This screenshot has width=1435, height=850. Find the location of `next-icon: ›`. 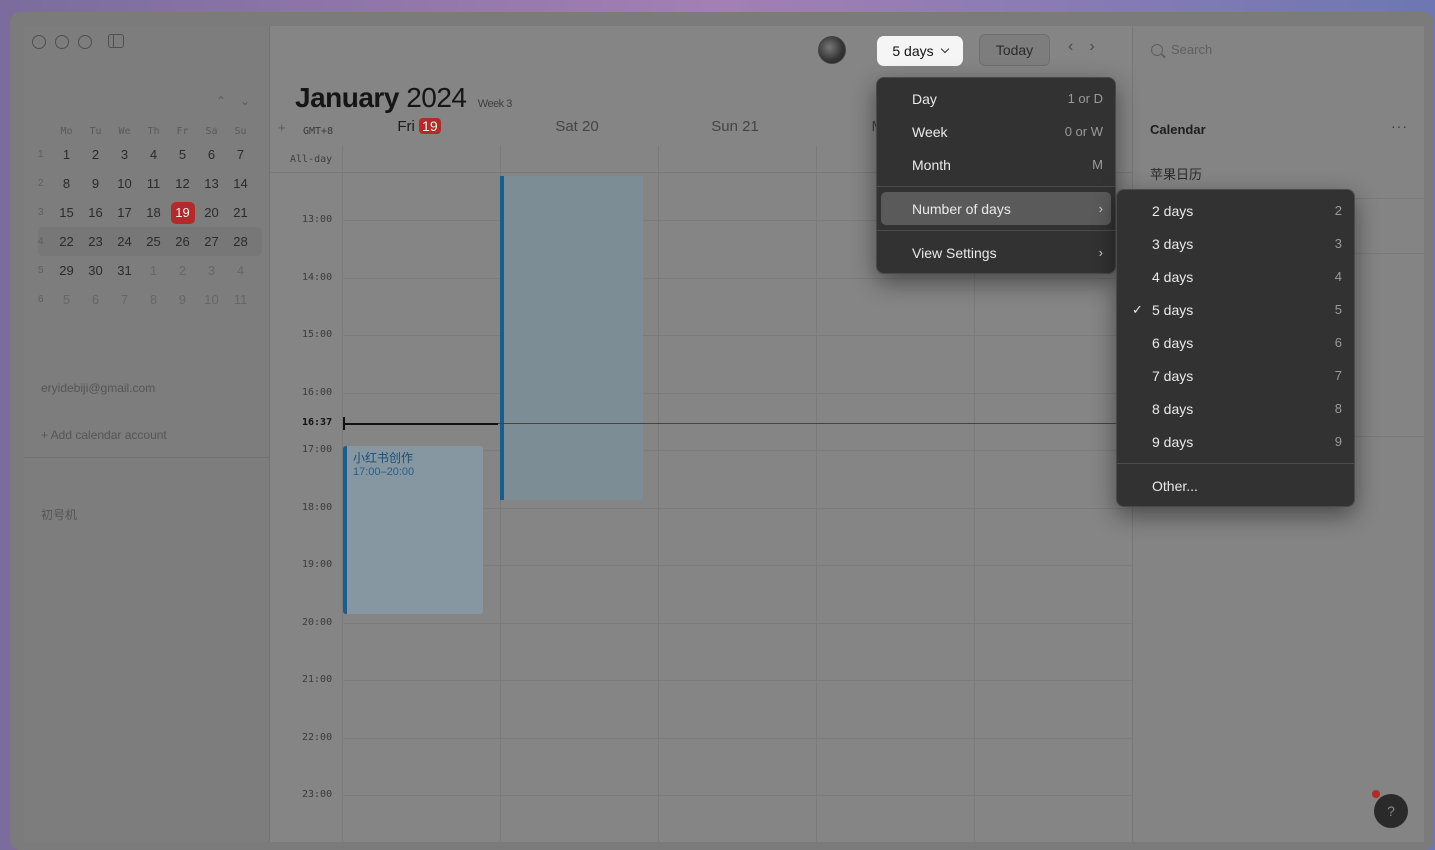

next-icon: › is located at coordinates (1091, 47).